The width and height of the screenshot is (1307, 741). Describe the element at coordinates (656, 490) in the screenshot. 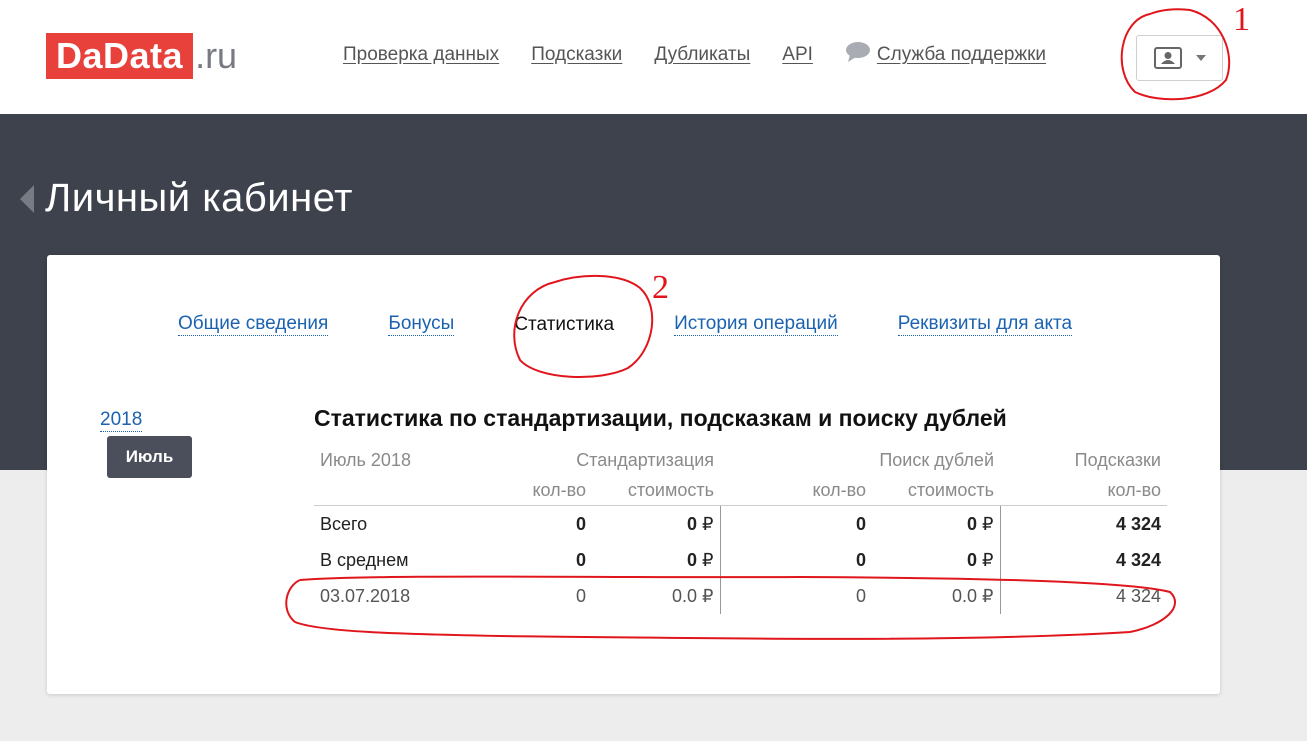

I see `std-cost-header: стоимость` at that location.